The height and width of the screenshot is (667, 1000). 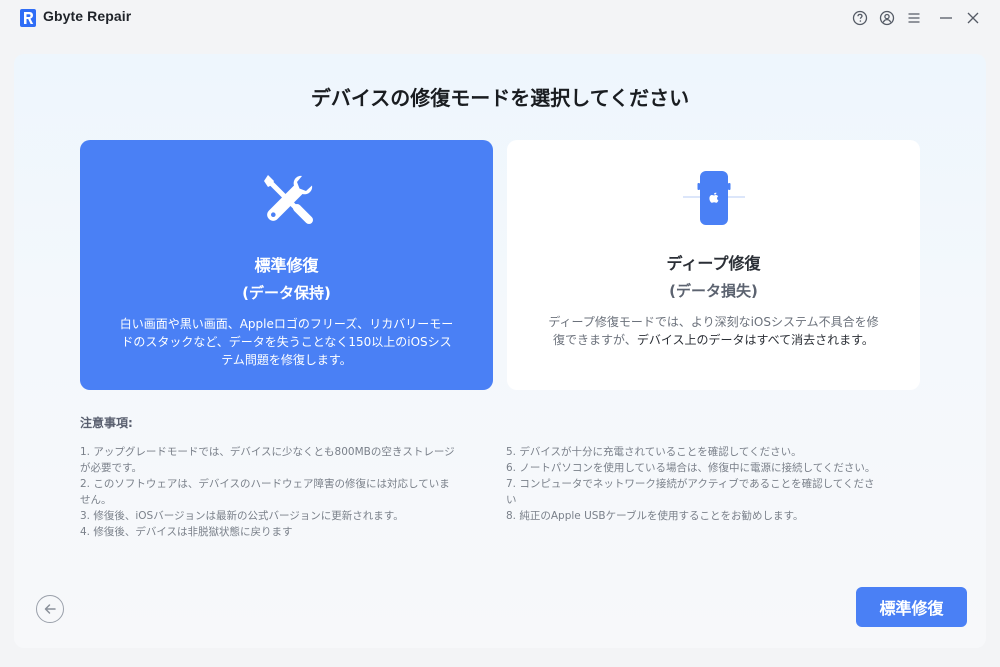 What do you see at coordinates (96, 500) in the screenshot?
I see `note-line: せん。` at bounding box center [96, 500].